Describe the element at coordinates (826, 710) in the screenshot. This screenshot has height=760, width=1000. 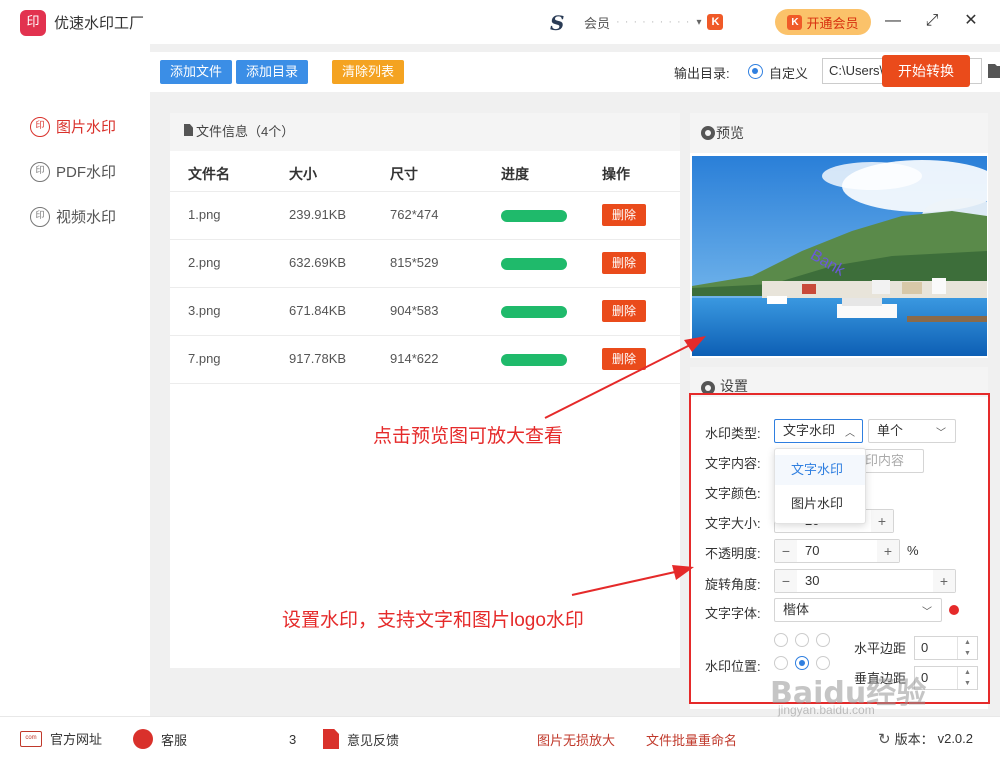
I see `baidu-watermark-url: jingyan.baidu.com` at that location.